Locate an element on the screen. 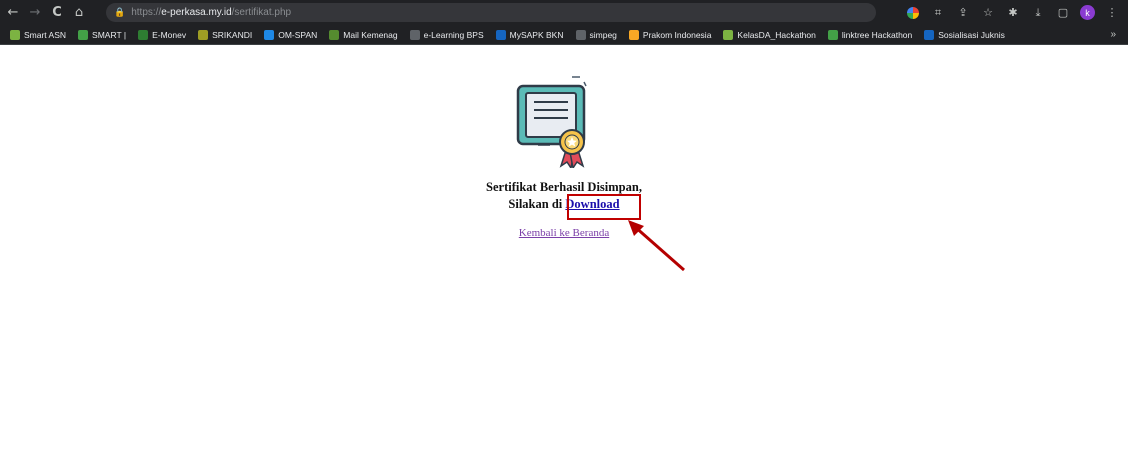  url-path: /sertifikat.php is located at coordinates (261, 12).